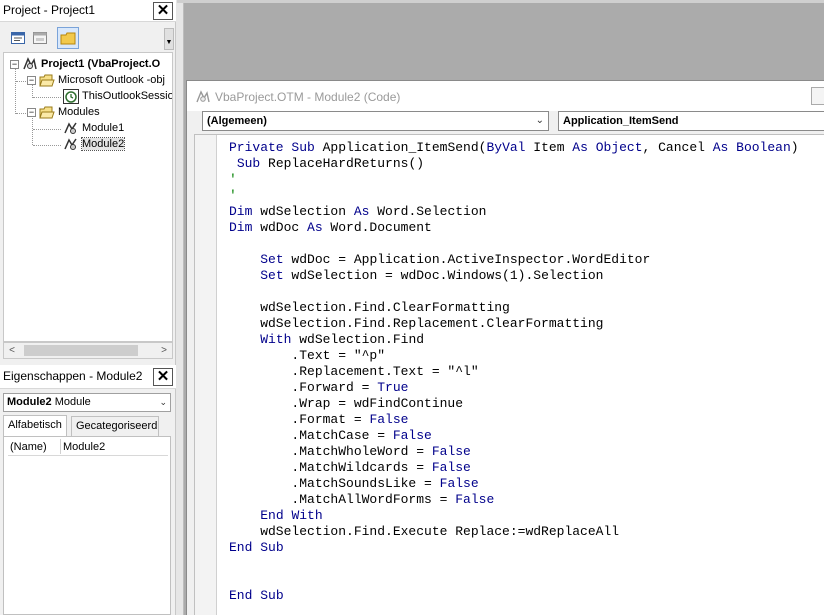 This screenshot has height=615, width=824. I want to click on property-name: (Name), so click(28, 447).